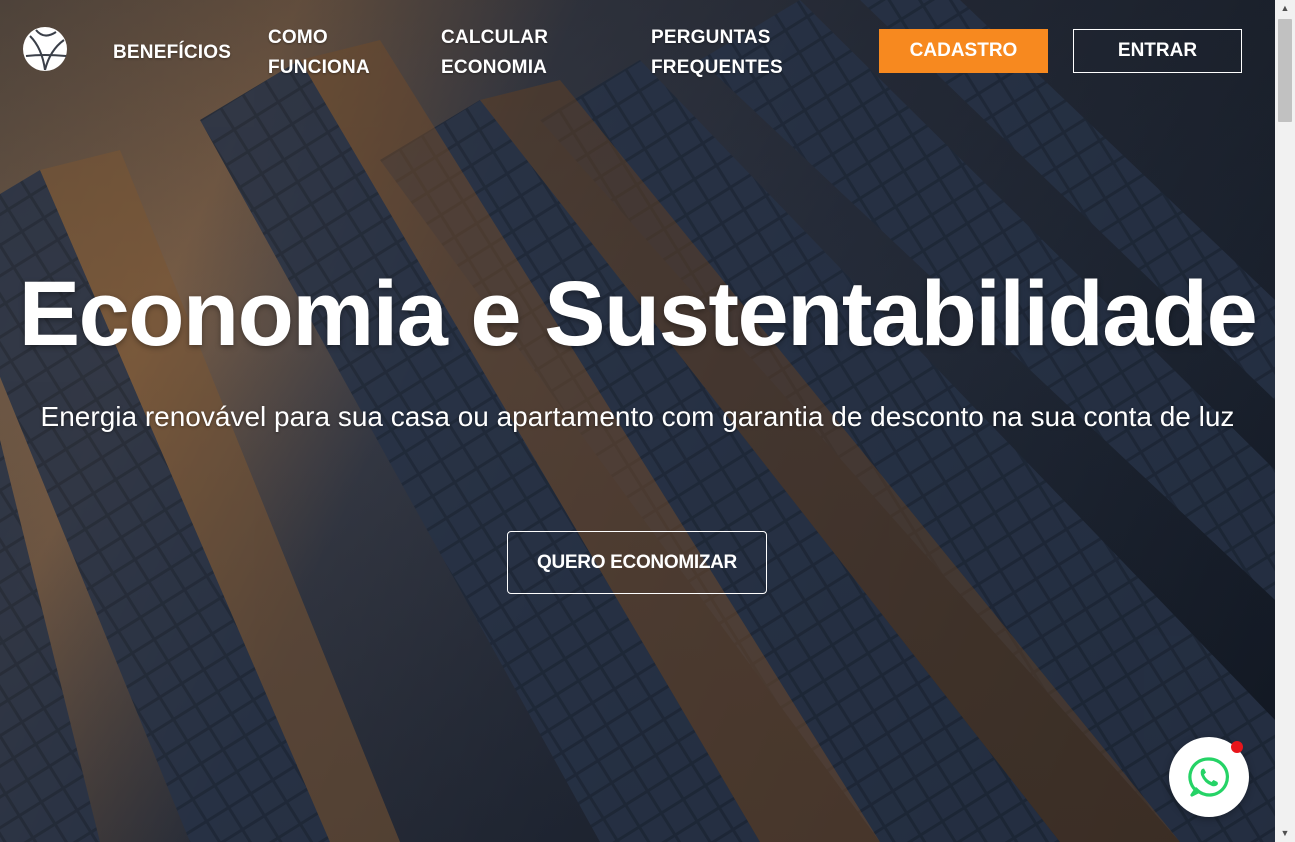 This screenshot has width=1295, height=842. I want to click on whatsapp-icon, so click(1208, 777).